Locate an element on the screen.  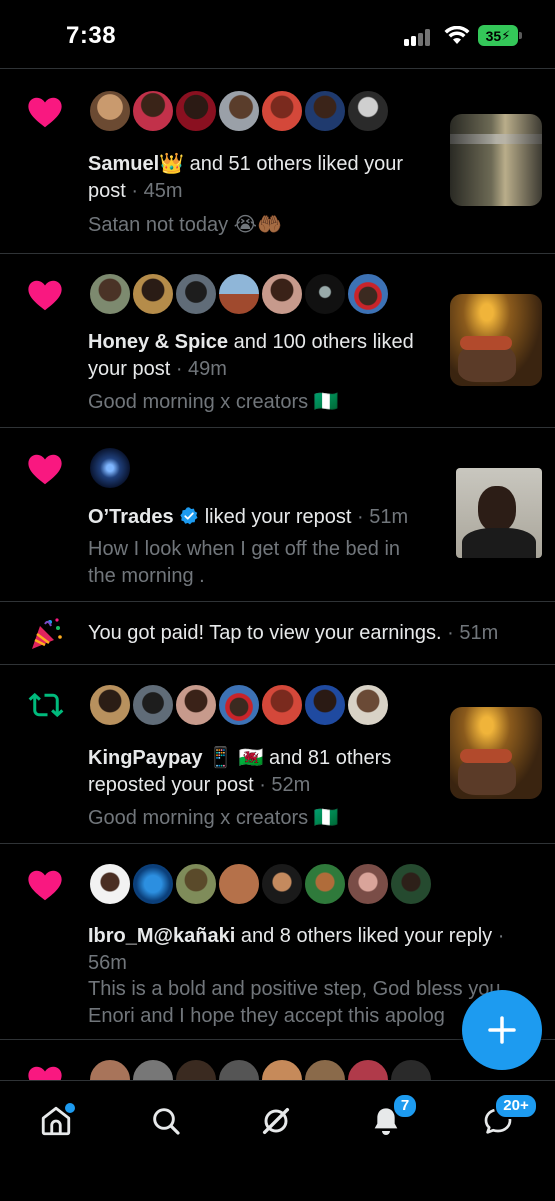
new-content-dot is located at coordinates (70, 1108).